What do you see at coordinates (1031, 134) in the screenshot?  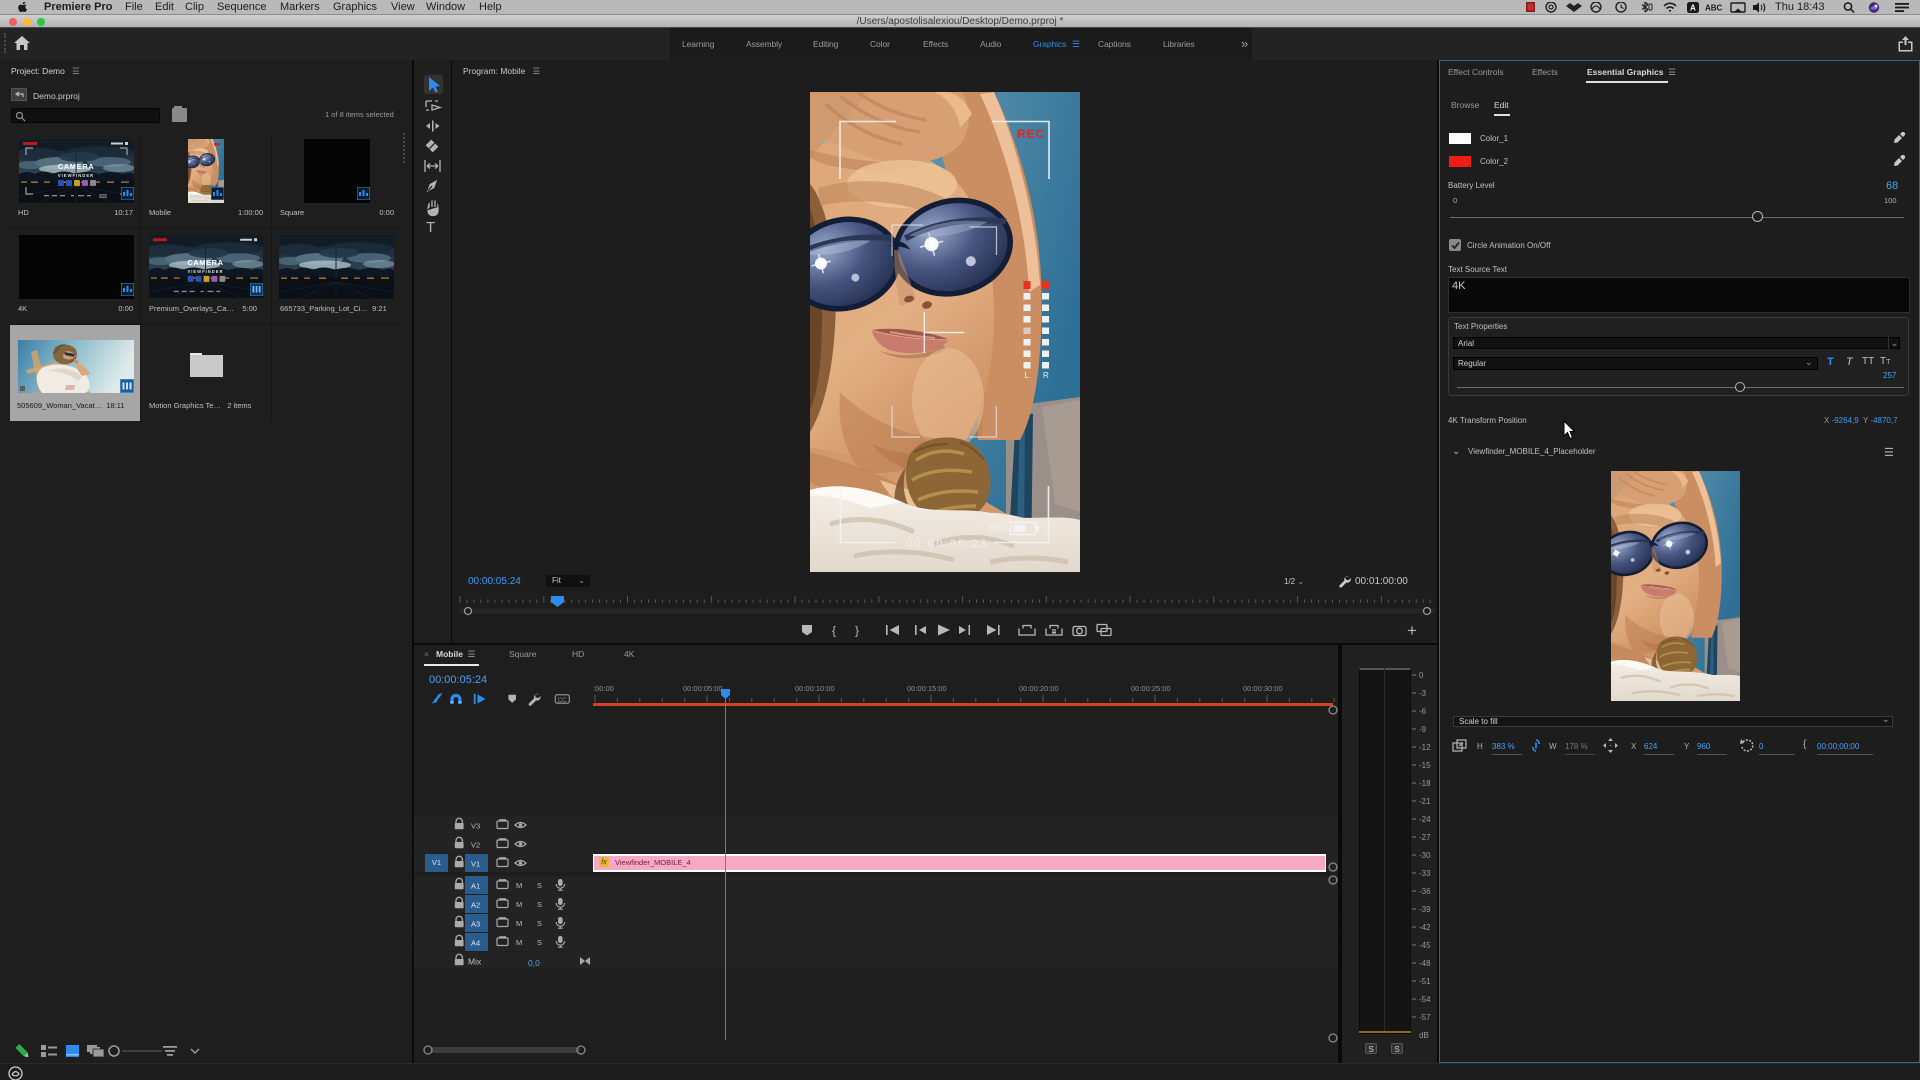 I see `svg-text: REC` at bounding box center [1031, 134].